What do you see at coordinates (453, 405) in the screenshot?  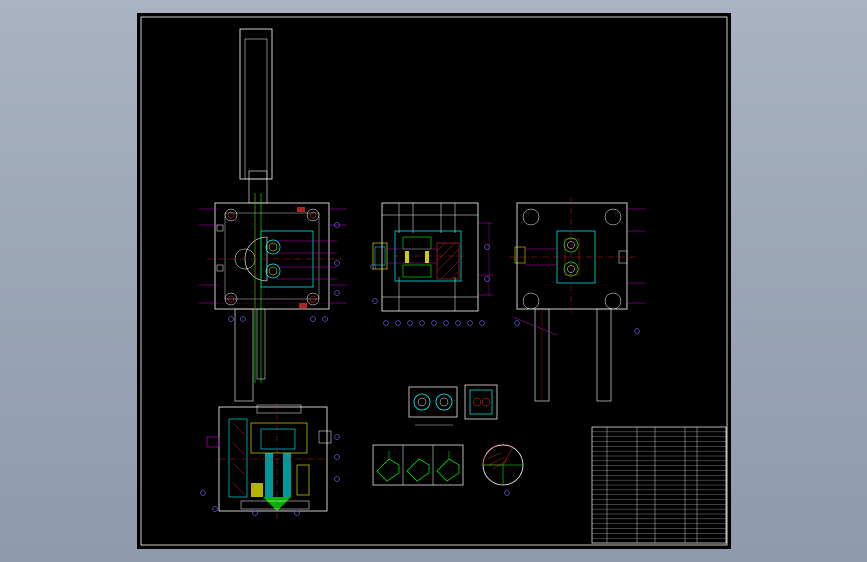 I see `detail-view-cavity` at bounding box center [453, 405].